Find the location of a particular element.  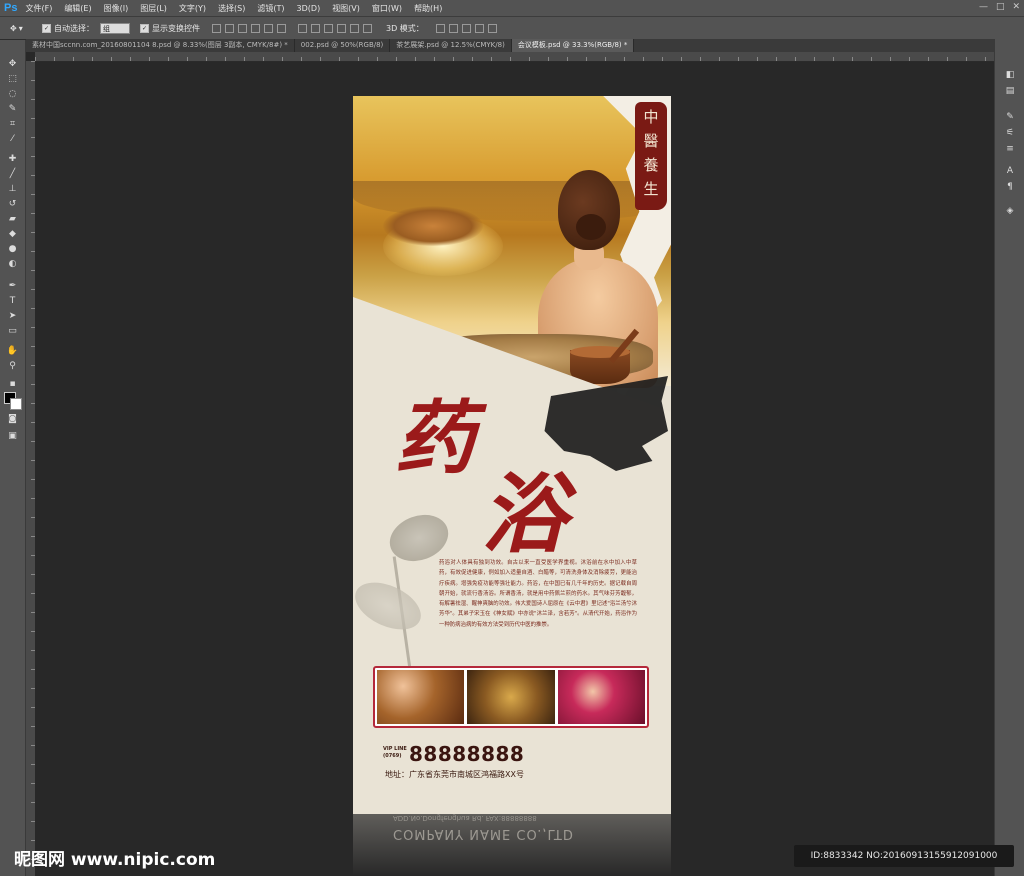

path-select-tool-icon: ➤ is located at coordinates (12, 316).